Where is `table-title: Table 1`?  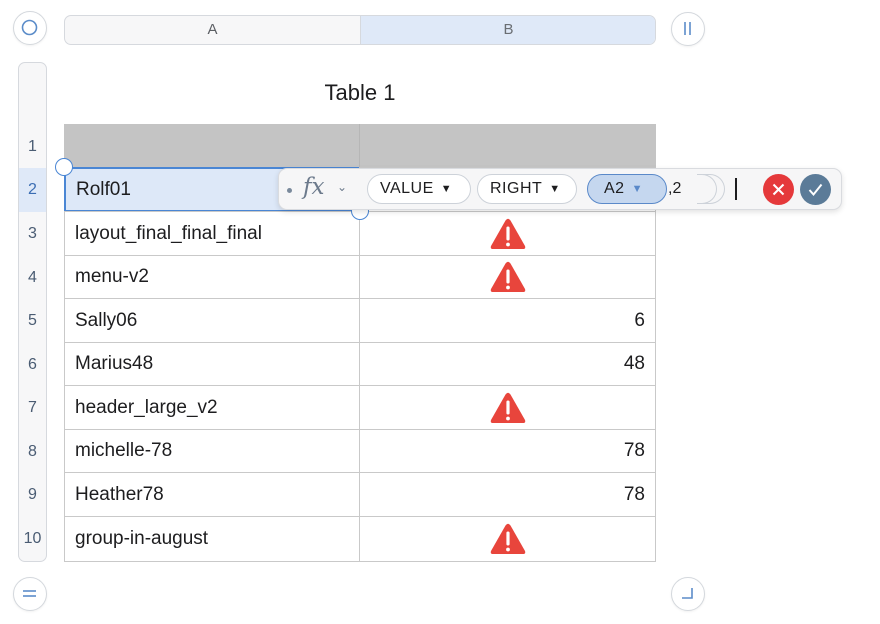 table-title: Table 1 is located at coordinates (360, 93).